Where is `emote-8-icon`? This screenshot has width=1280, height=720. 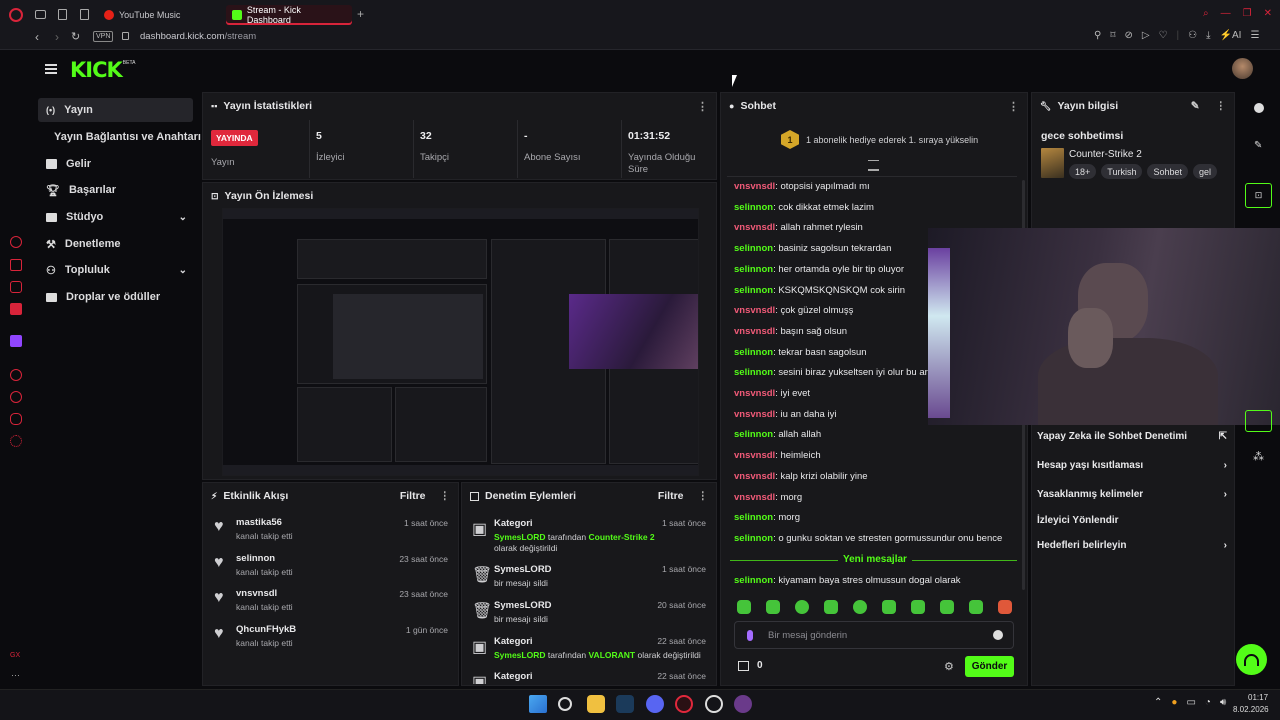
emote-8-icon is located at coordinates (947, 607).